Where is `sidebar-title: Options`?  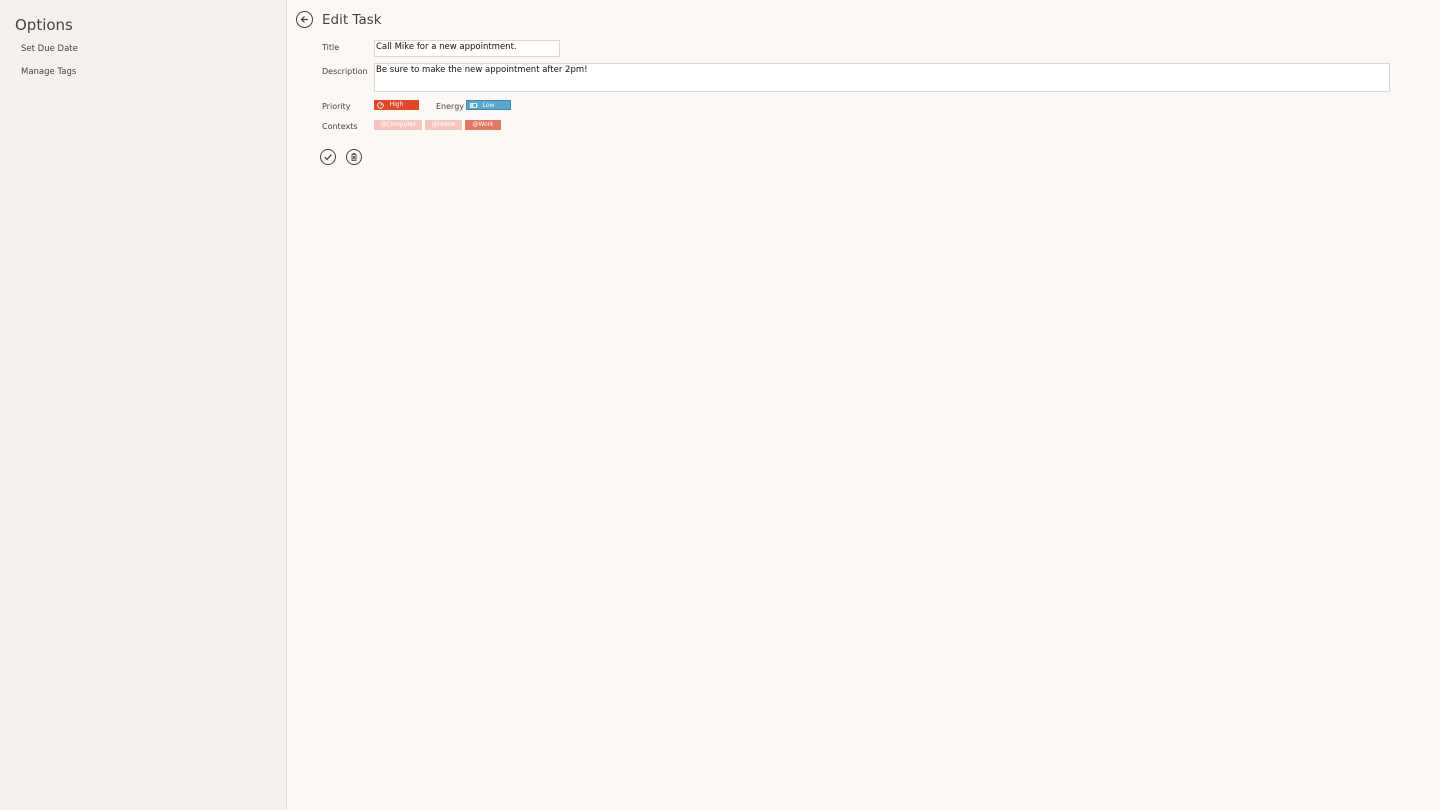 sidebar-title: Options is located at coordinates (44, 25).